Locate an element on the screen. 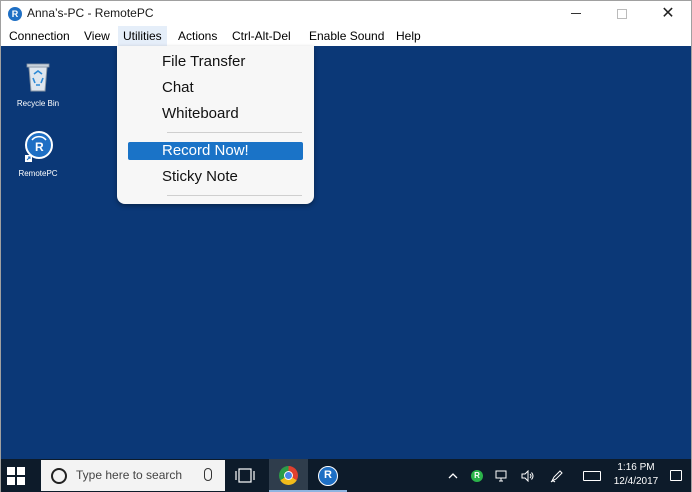 The width and height of the screenshot is (692, 492). network-icon is located at coordinates (502, 475).